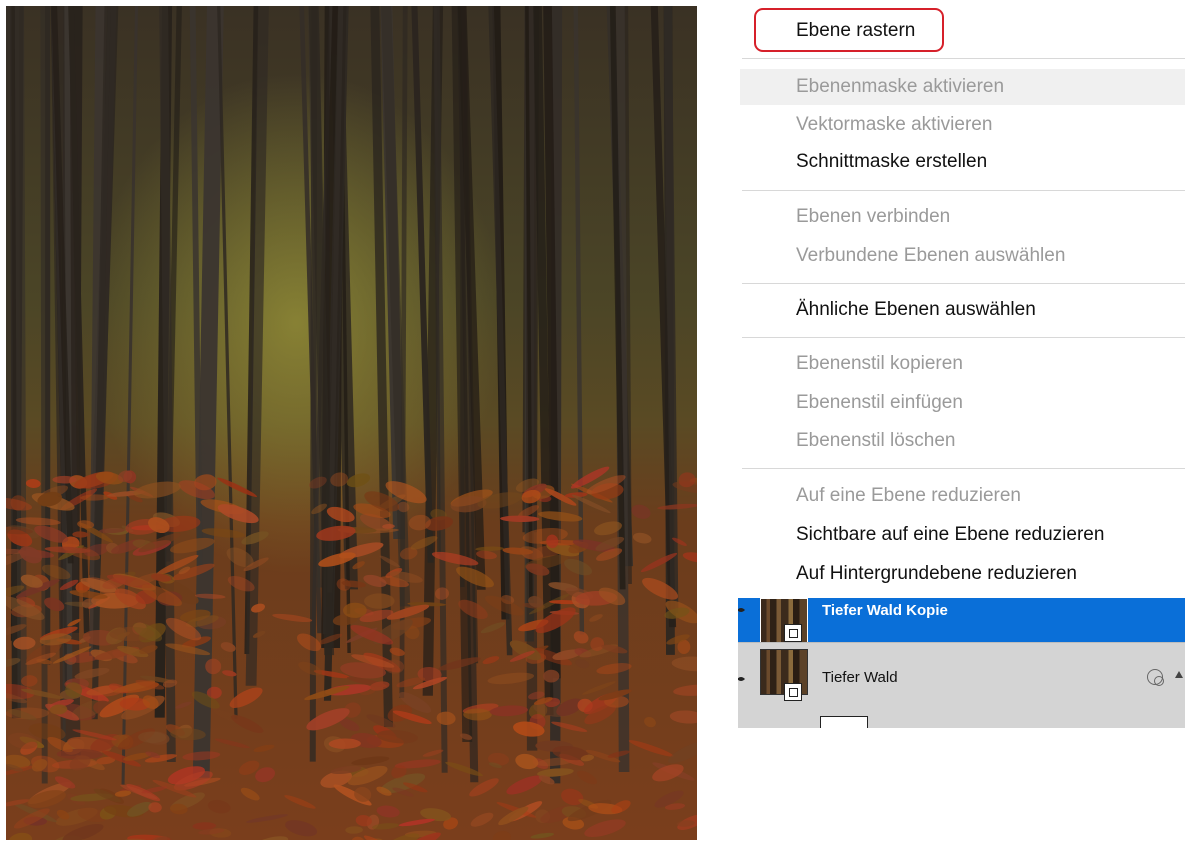 The width and height of the screenshot is (1185, 841). What do you see at coordinates (961, 621) in the screenshot?
I see `layer-row-selected: Tiefer Wald Kopie` at bounding box center [961, 621].